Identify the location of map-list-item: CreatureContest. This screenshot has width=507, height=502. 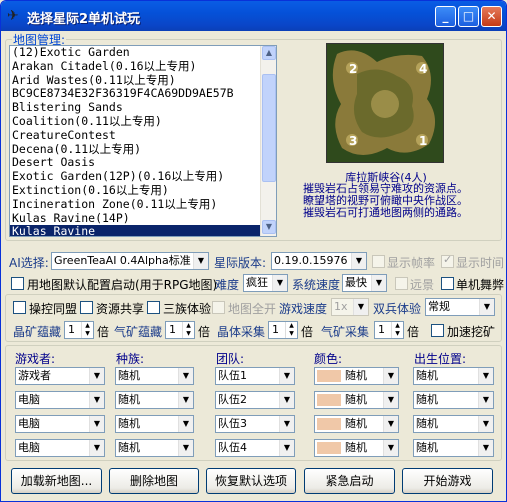
(143, 135).